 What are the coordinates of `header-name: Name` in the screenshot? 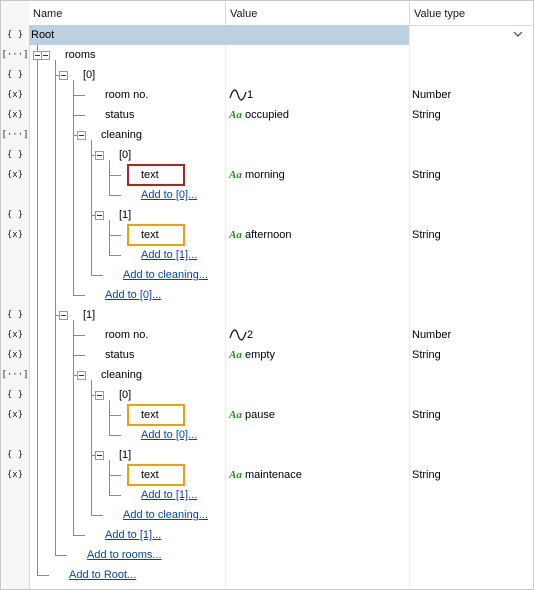 It's located at (45, 13).